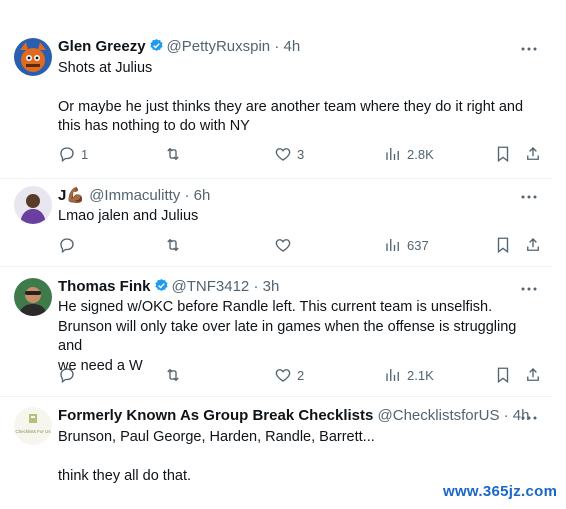 This screenshot has width=566, height=509. I want to click on tweet-header: Glen Greezy @PettyRuxspin · 4h, so click(179, 46).